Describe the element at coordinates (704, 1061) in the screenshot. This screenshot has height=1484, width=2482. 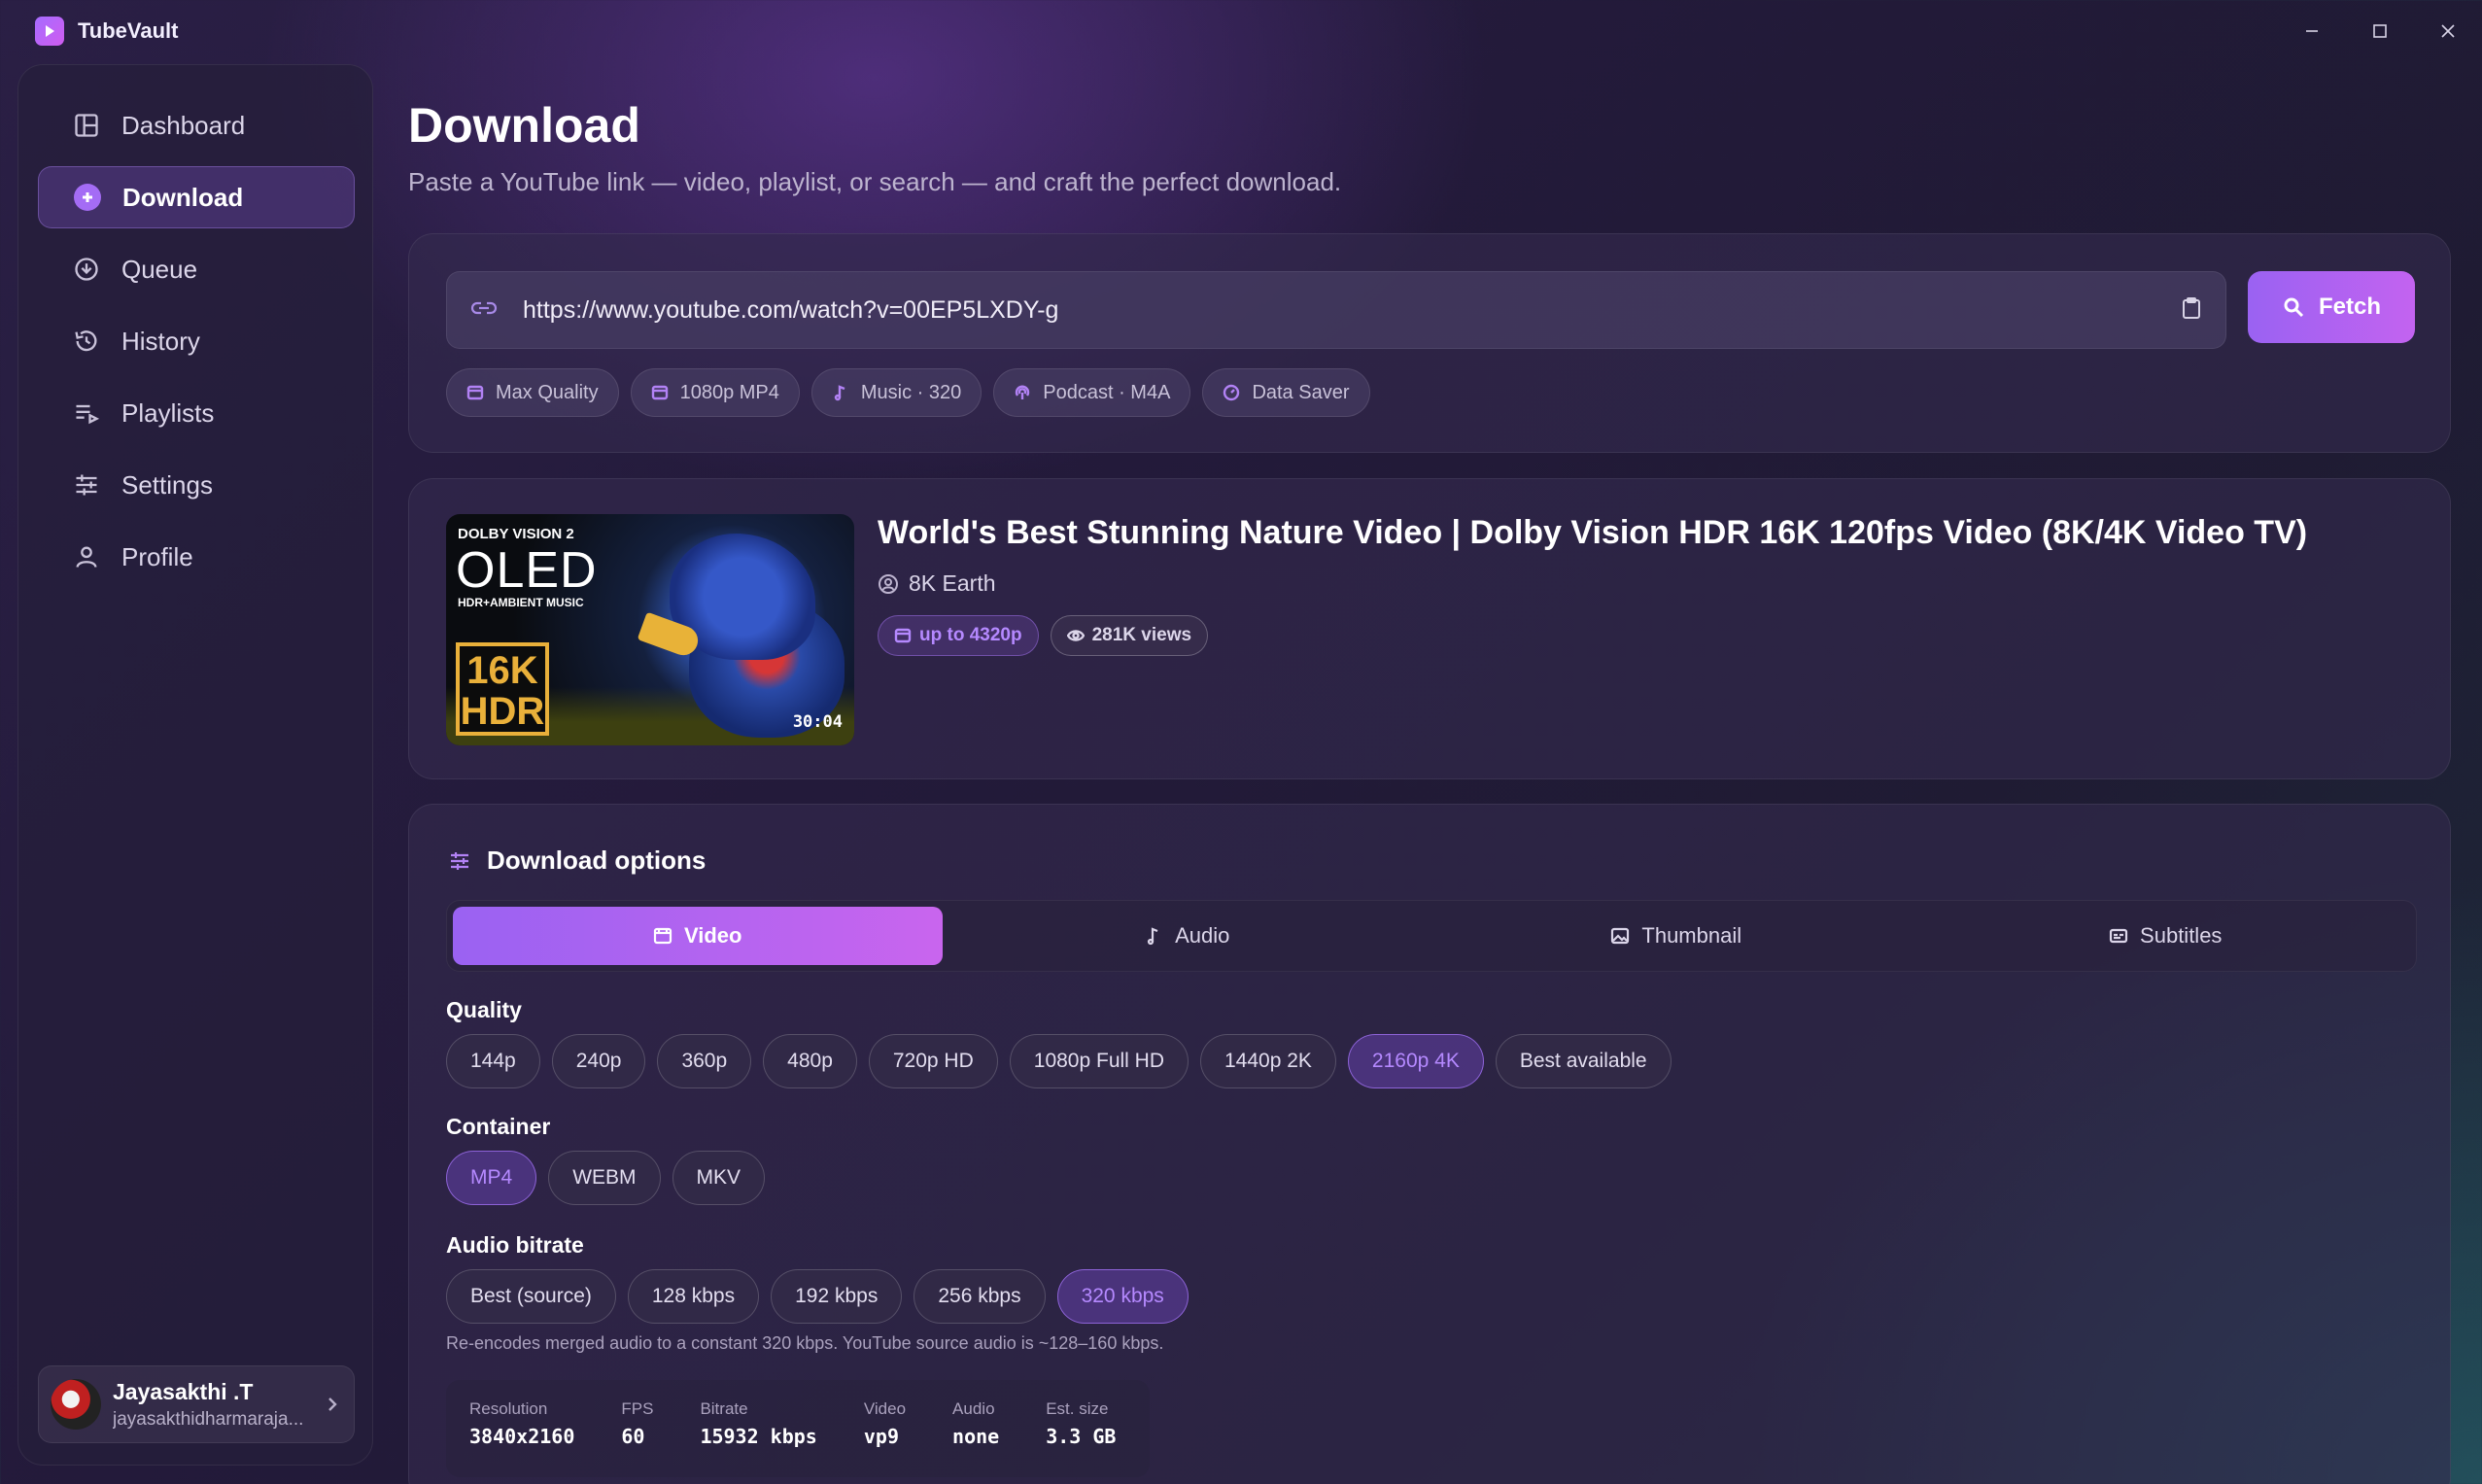
I see `quality-option: 360p` at that location.